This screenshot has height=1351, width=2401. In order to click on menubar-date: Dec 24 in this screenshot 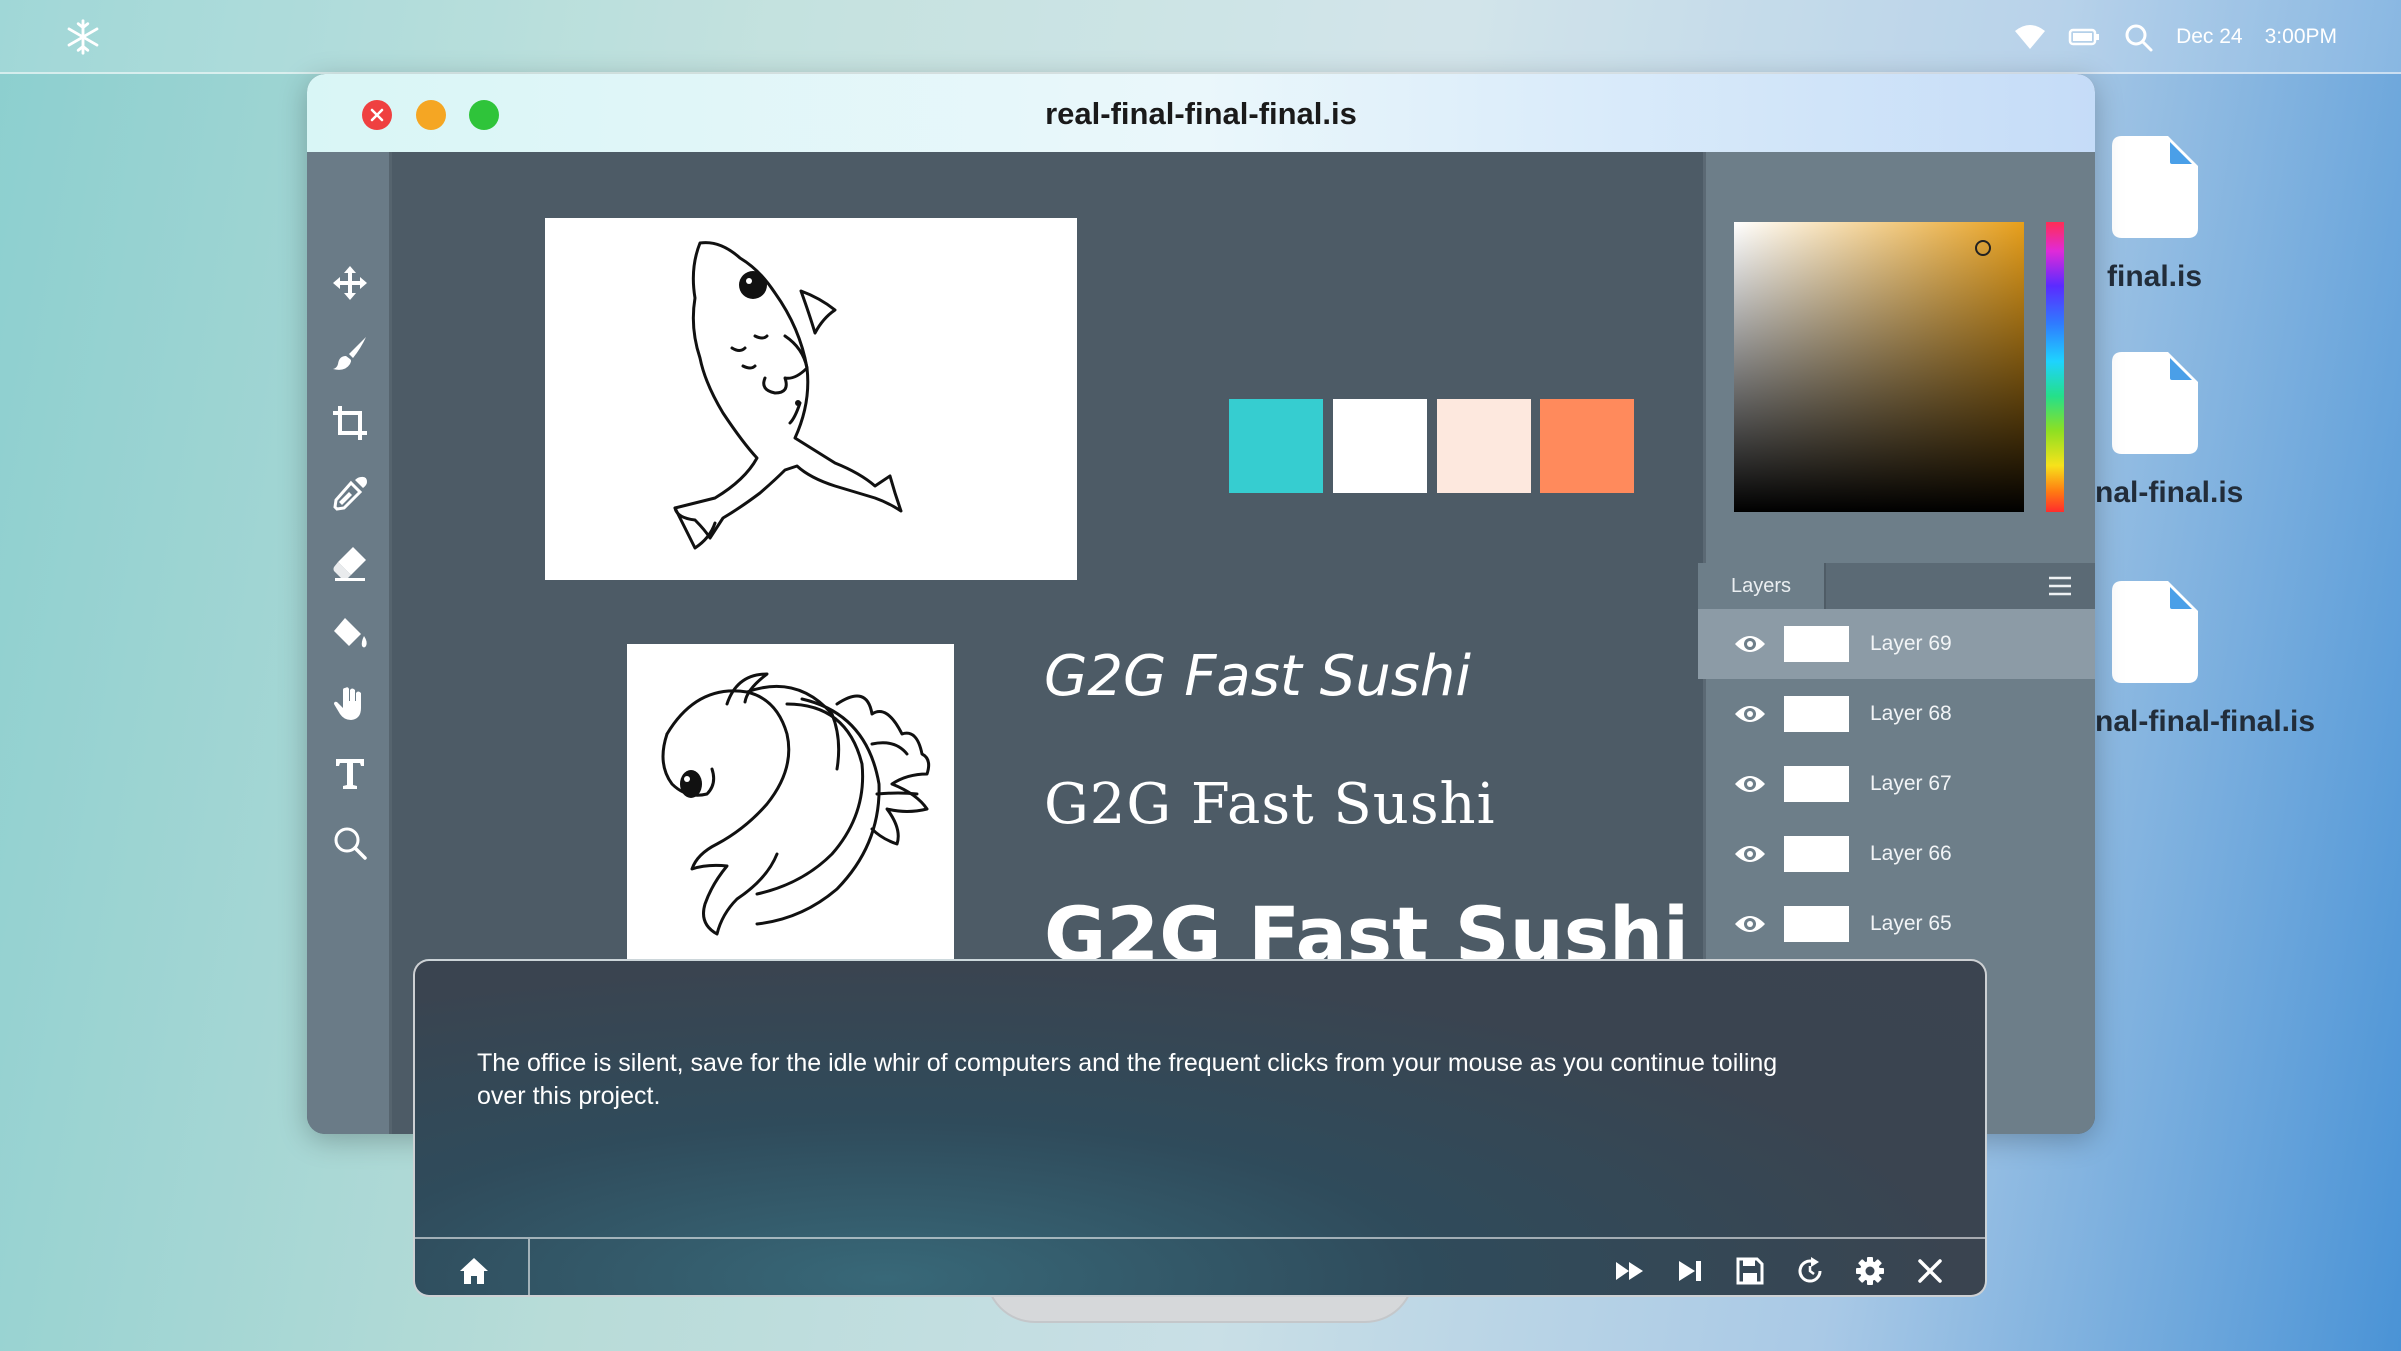, I will do `click(2209, 36)`.